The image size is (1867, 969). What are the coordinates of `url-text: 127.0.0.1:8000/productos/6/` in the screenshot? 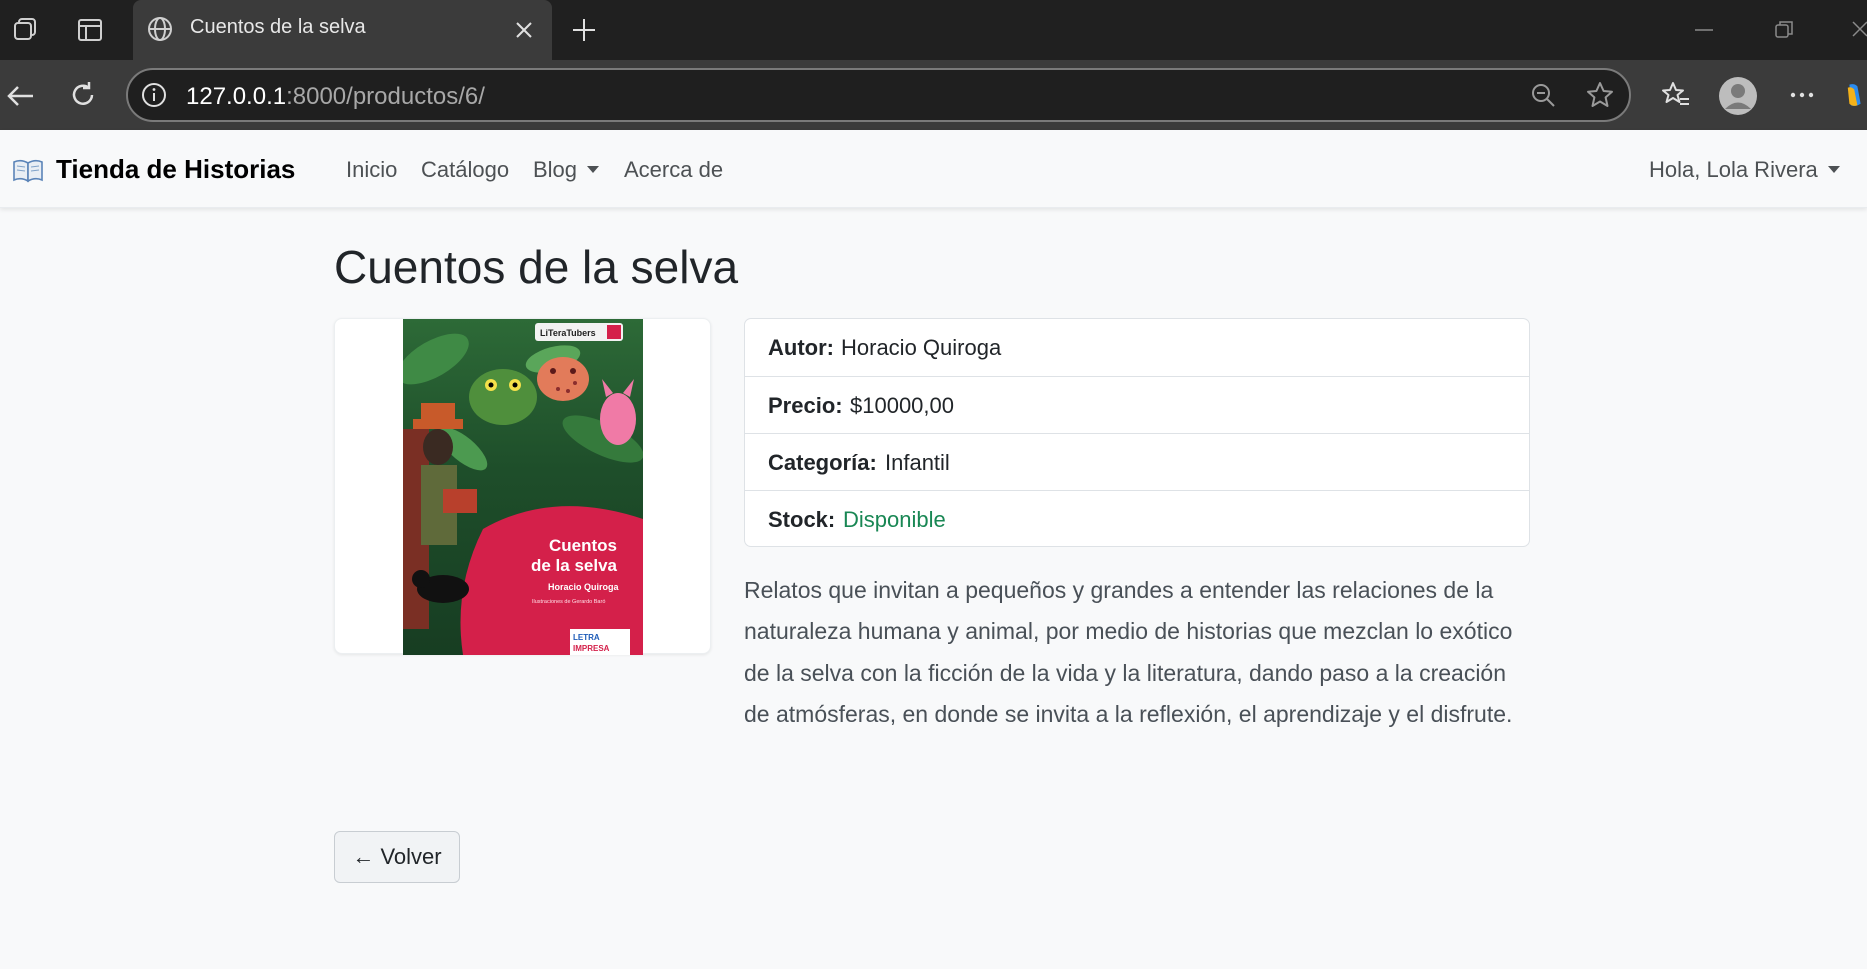 It's located at (335, 97).